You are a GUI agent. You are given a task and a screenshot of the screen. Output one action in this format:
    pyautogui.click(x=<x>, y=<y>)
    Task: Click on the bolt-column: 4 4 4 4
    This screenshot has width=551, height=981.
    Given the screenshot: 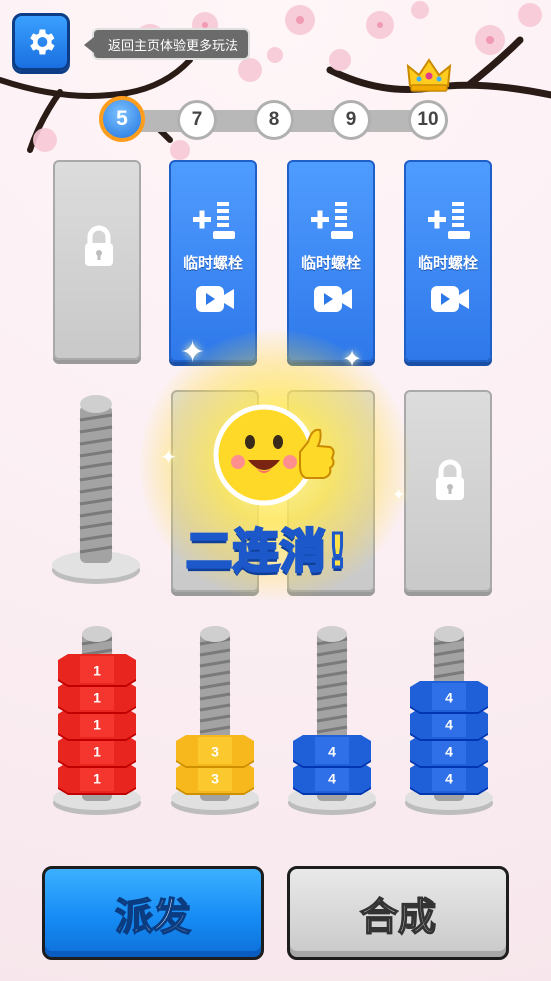 What is the action you would take?
    pyautogui.click(x=449, y=718)
    